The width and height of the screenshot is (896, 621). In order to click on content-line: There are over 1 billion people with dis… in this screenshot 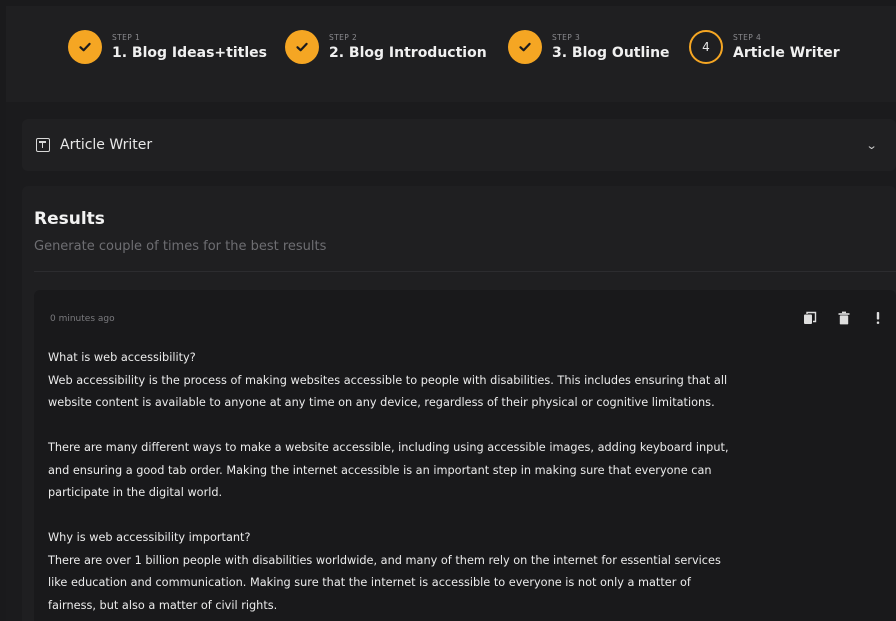, I will do `click(384, 560)`.